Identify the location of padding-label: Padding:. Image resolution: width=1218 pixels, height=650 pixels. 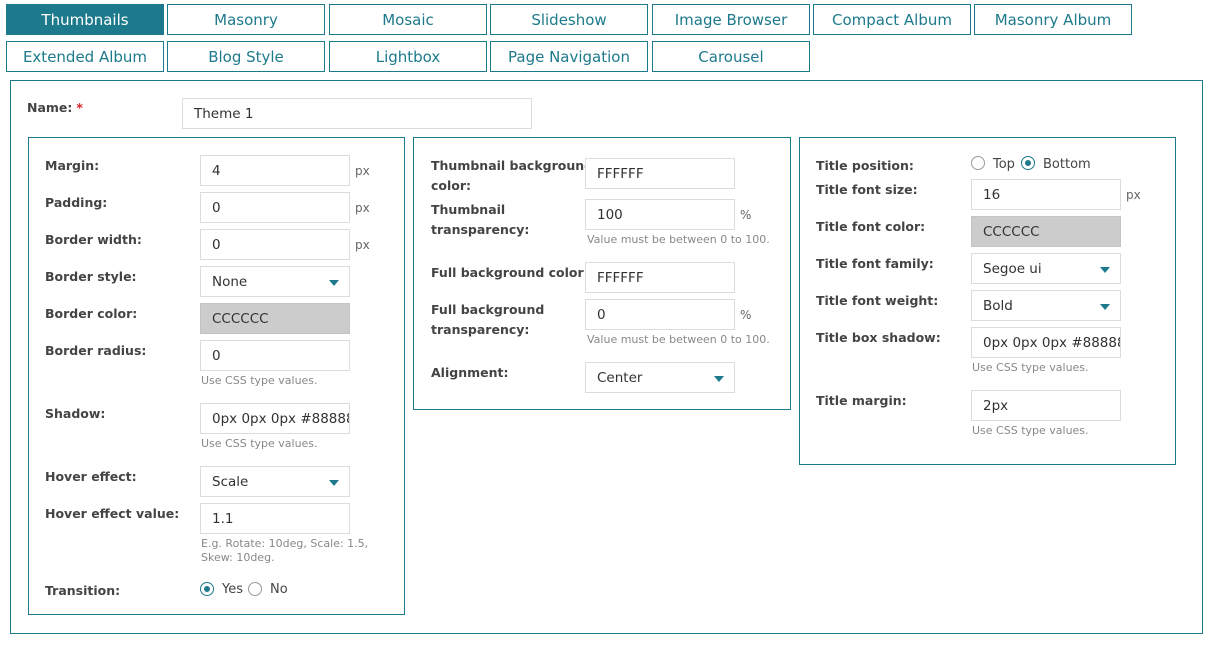
(76, 202).